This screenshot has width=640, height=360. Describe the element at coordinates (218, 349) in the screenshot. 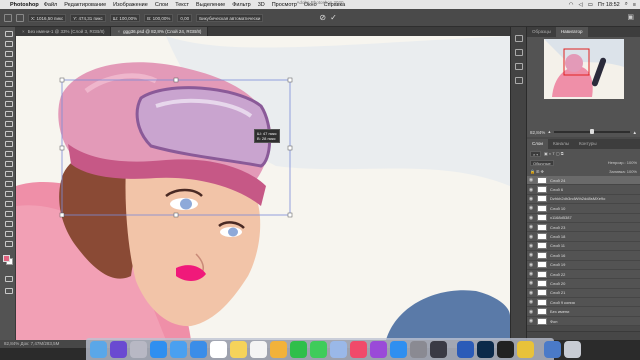

I see `calendar-icon` at that location.